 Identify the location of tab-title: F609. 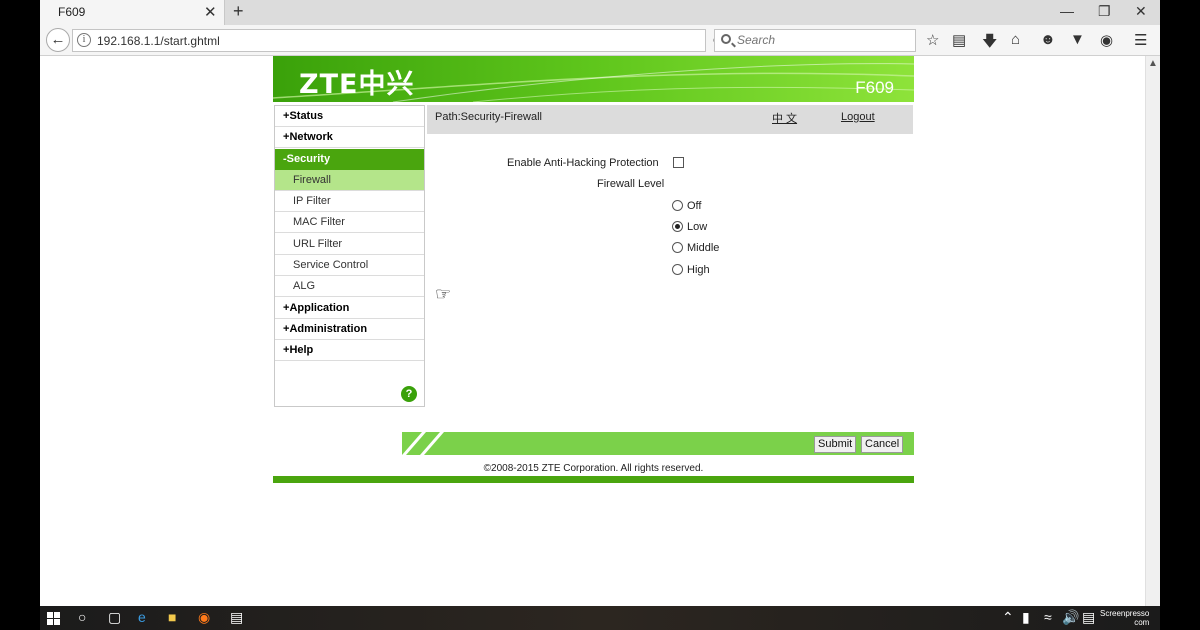
(72, 12).